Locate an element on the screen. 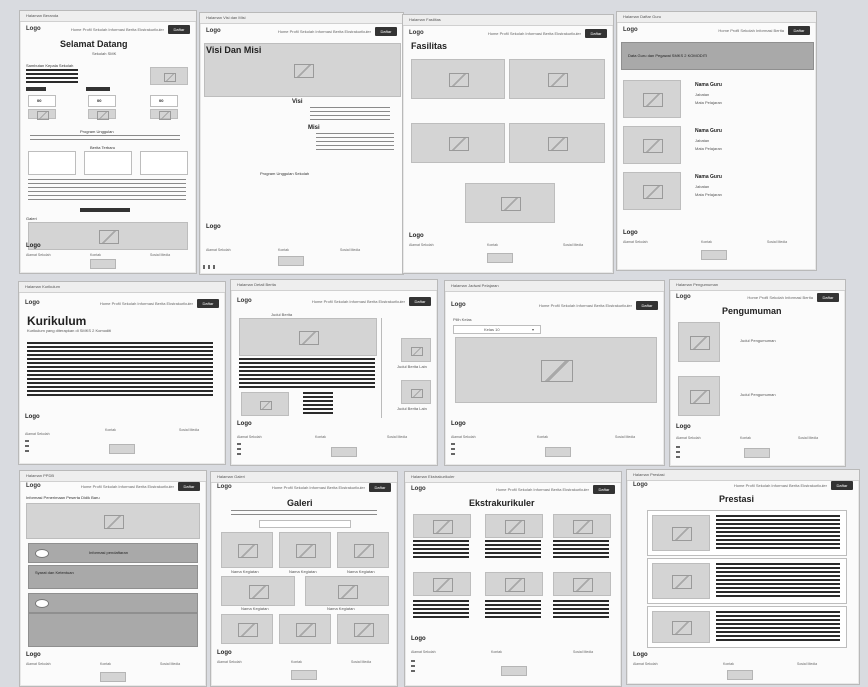 The image size is (868, 687). page-title: Visi Dan Misi is located at coordinates (234, 50).